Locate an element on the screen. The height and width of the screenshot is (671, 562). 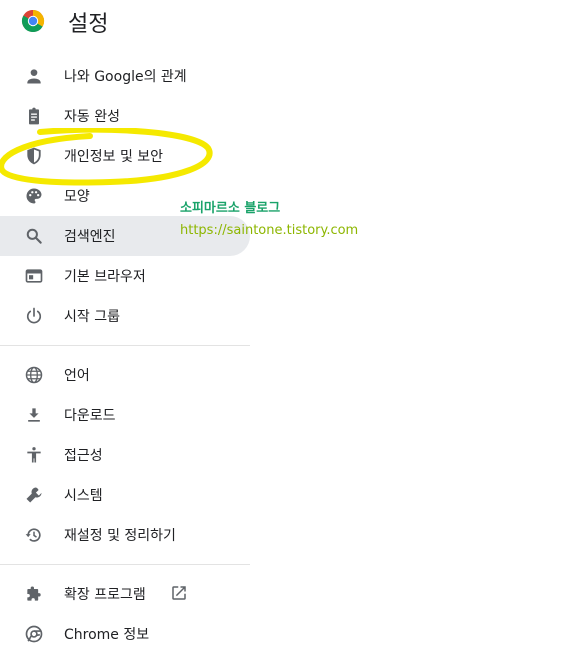
accessibility-icon is located at coordinates (34, 455).